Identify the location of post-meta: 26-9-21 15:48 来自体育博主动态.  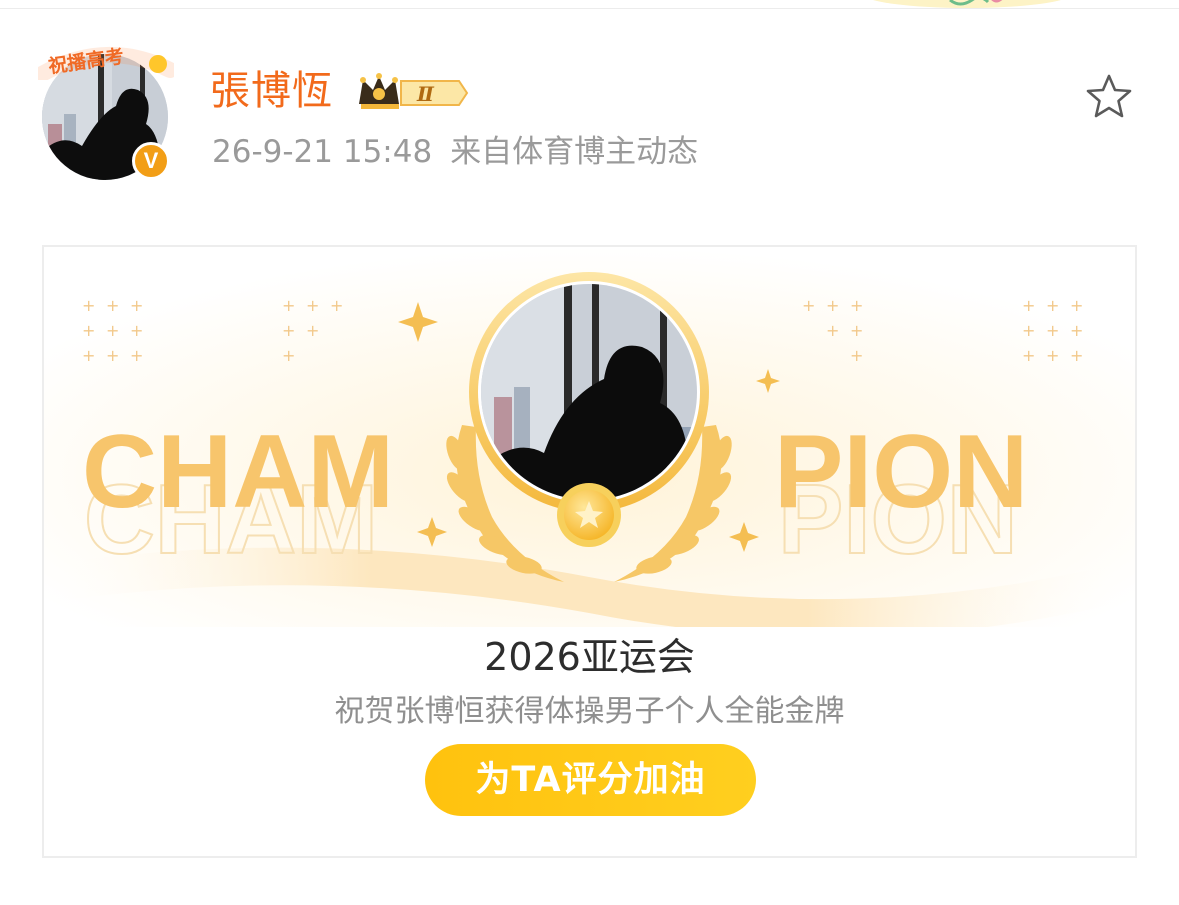
(455, 152).